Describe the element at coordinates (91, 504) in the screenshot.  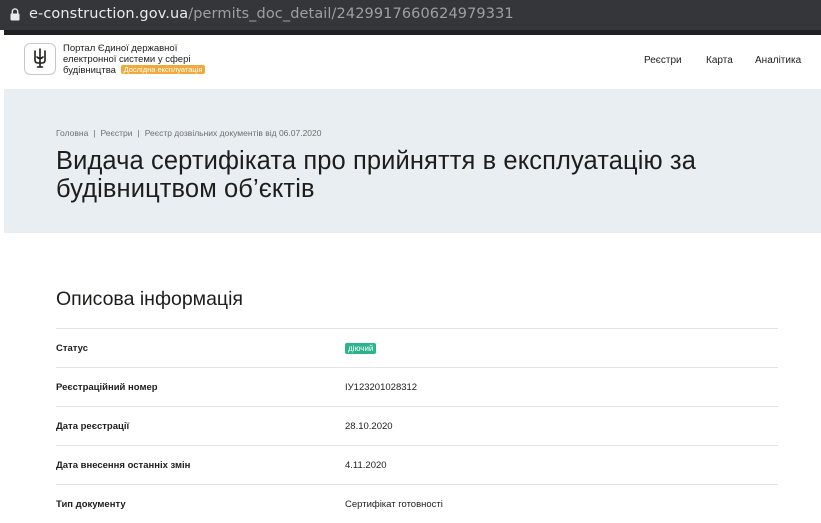
I see `row-label: Тип документу` at that location.